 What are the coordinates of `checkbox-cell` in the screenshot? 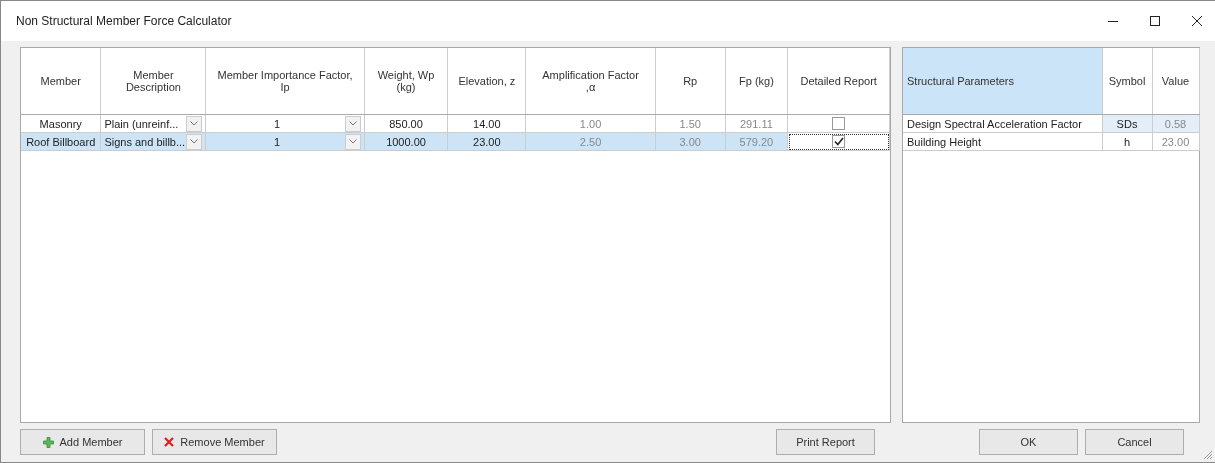 It's located at (838, 123).